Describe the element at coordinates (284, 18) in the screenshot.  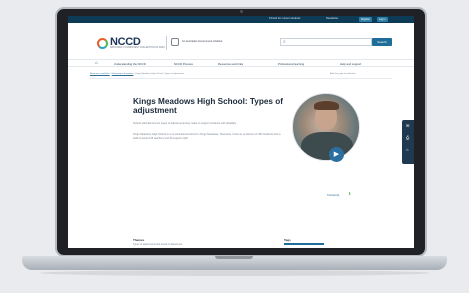
I see `utility-link-students: Printed for current students` at that location.